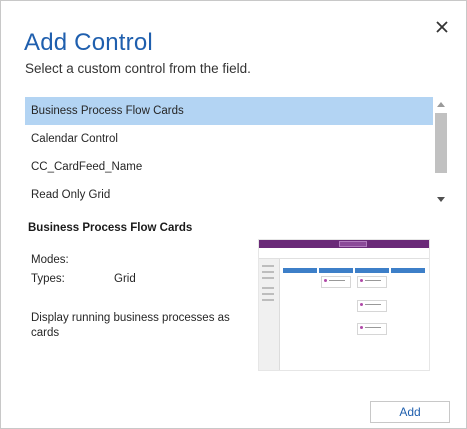 The width and height of the screenshot is (467, 429). What do you see at coordinates (229, 167) in the screenshot?
I see `list-item-cc-cardfeed-name: CC_CardFeed_Name` at bounding box center [229, 167].